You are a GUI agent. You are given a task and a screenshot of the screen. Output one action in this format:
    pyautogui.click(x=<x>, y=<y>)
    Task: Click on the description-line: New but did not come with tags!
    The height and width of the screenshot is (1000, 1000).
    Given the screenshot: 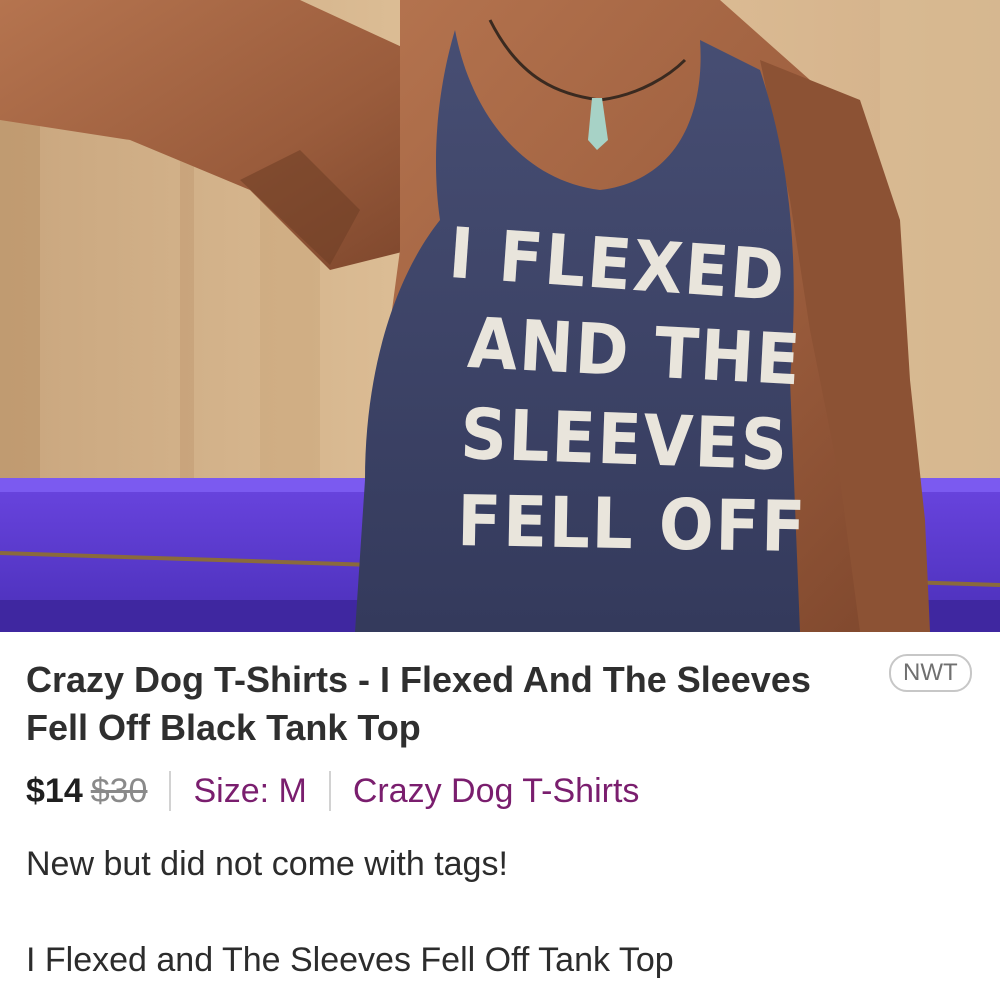 What is the action you would take?
    pyautogui.click(x=267, y=864)
    